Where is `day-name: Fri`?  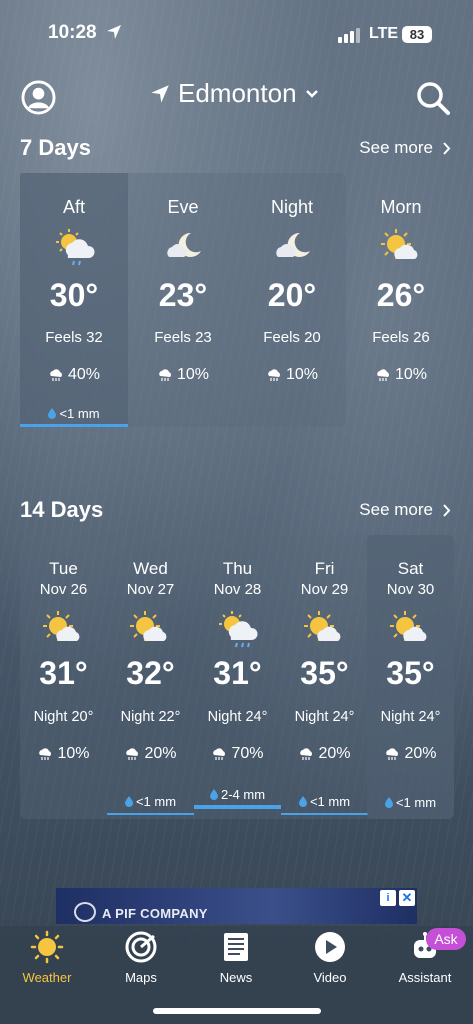 day-name: Fri is located at coordinates (324, 568).